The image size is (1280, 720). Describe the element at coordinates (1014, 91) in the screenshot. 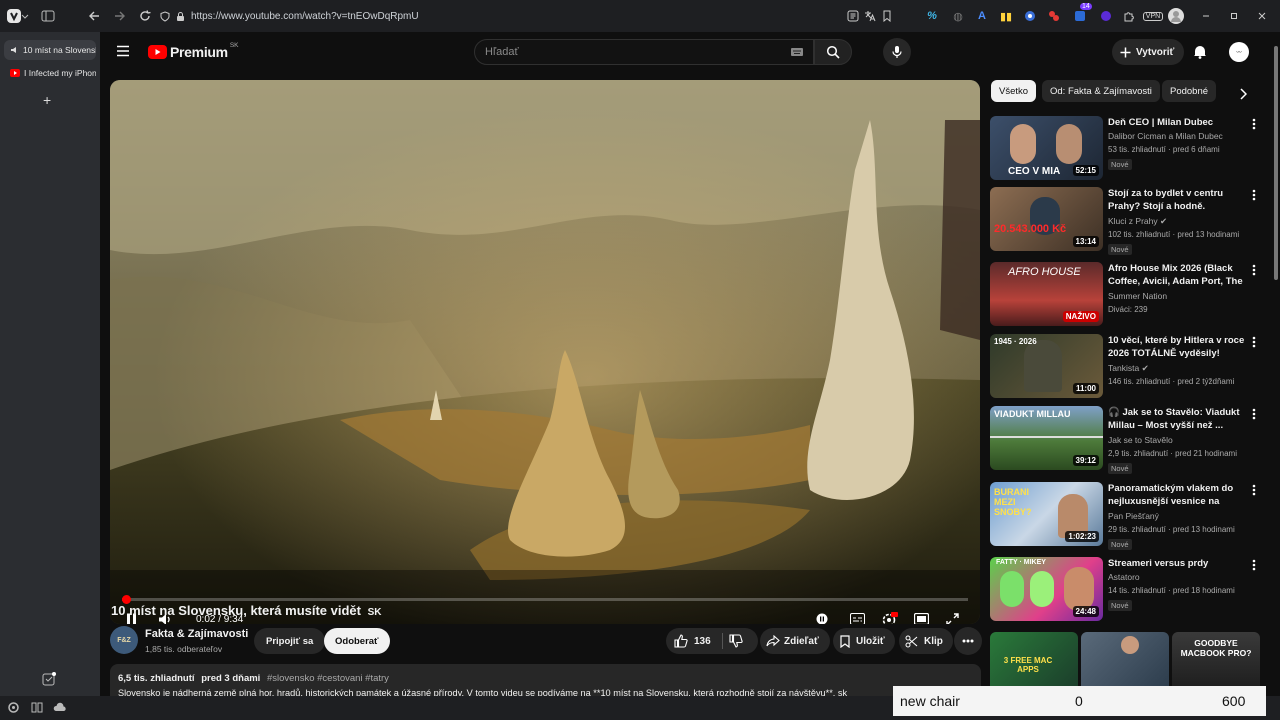

I see `chip-all: Všetko` at that location.